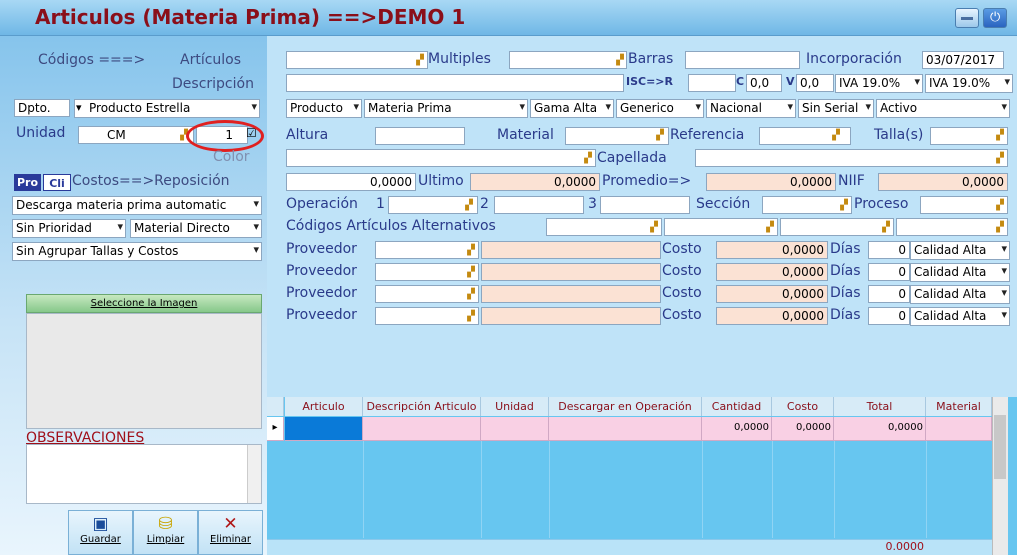 Image resolution: width=1017 pixels, height=555 pixels. I want to click on articulo-code-input, so click(357, 60).